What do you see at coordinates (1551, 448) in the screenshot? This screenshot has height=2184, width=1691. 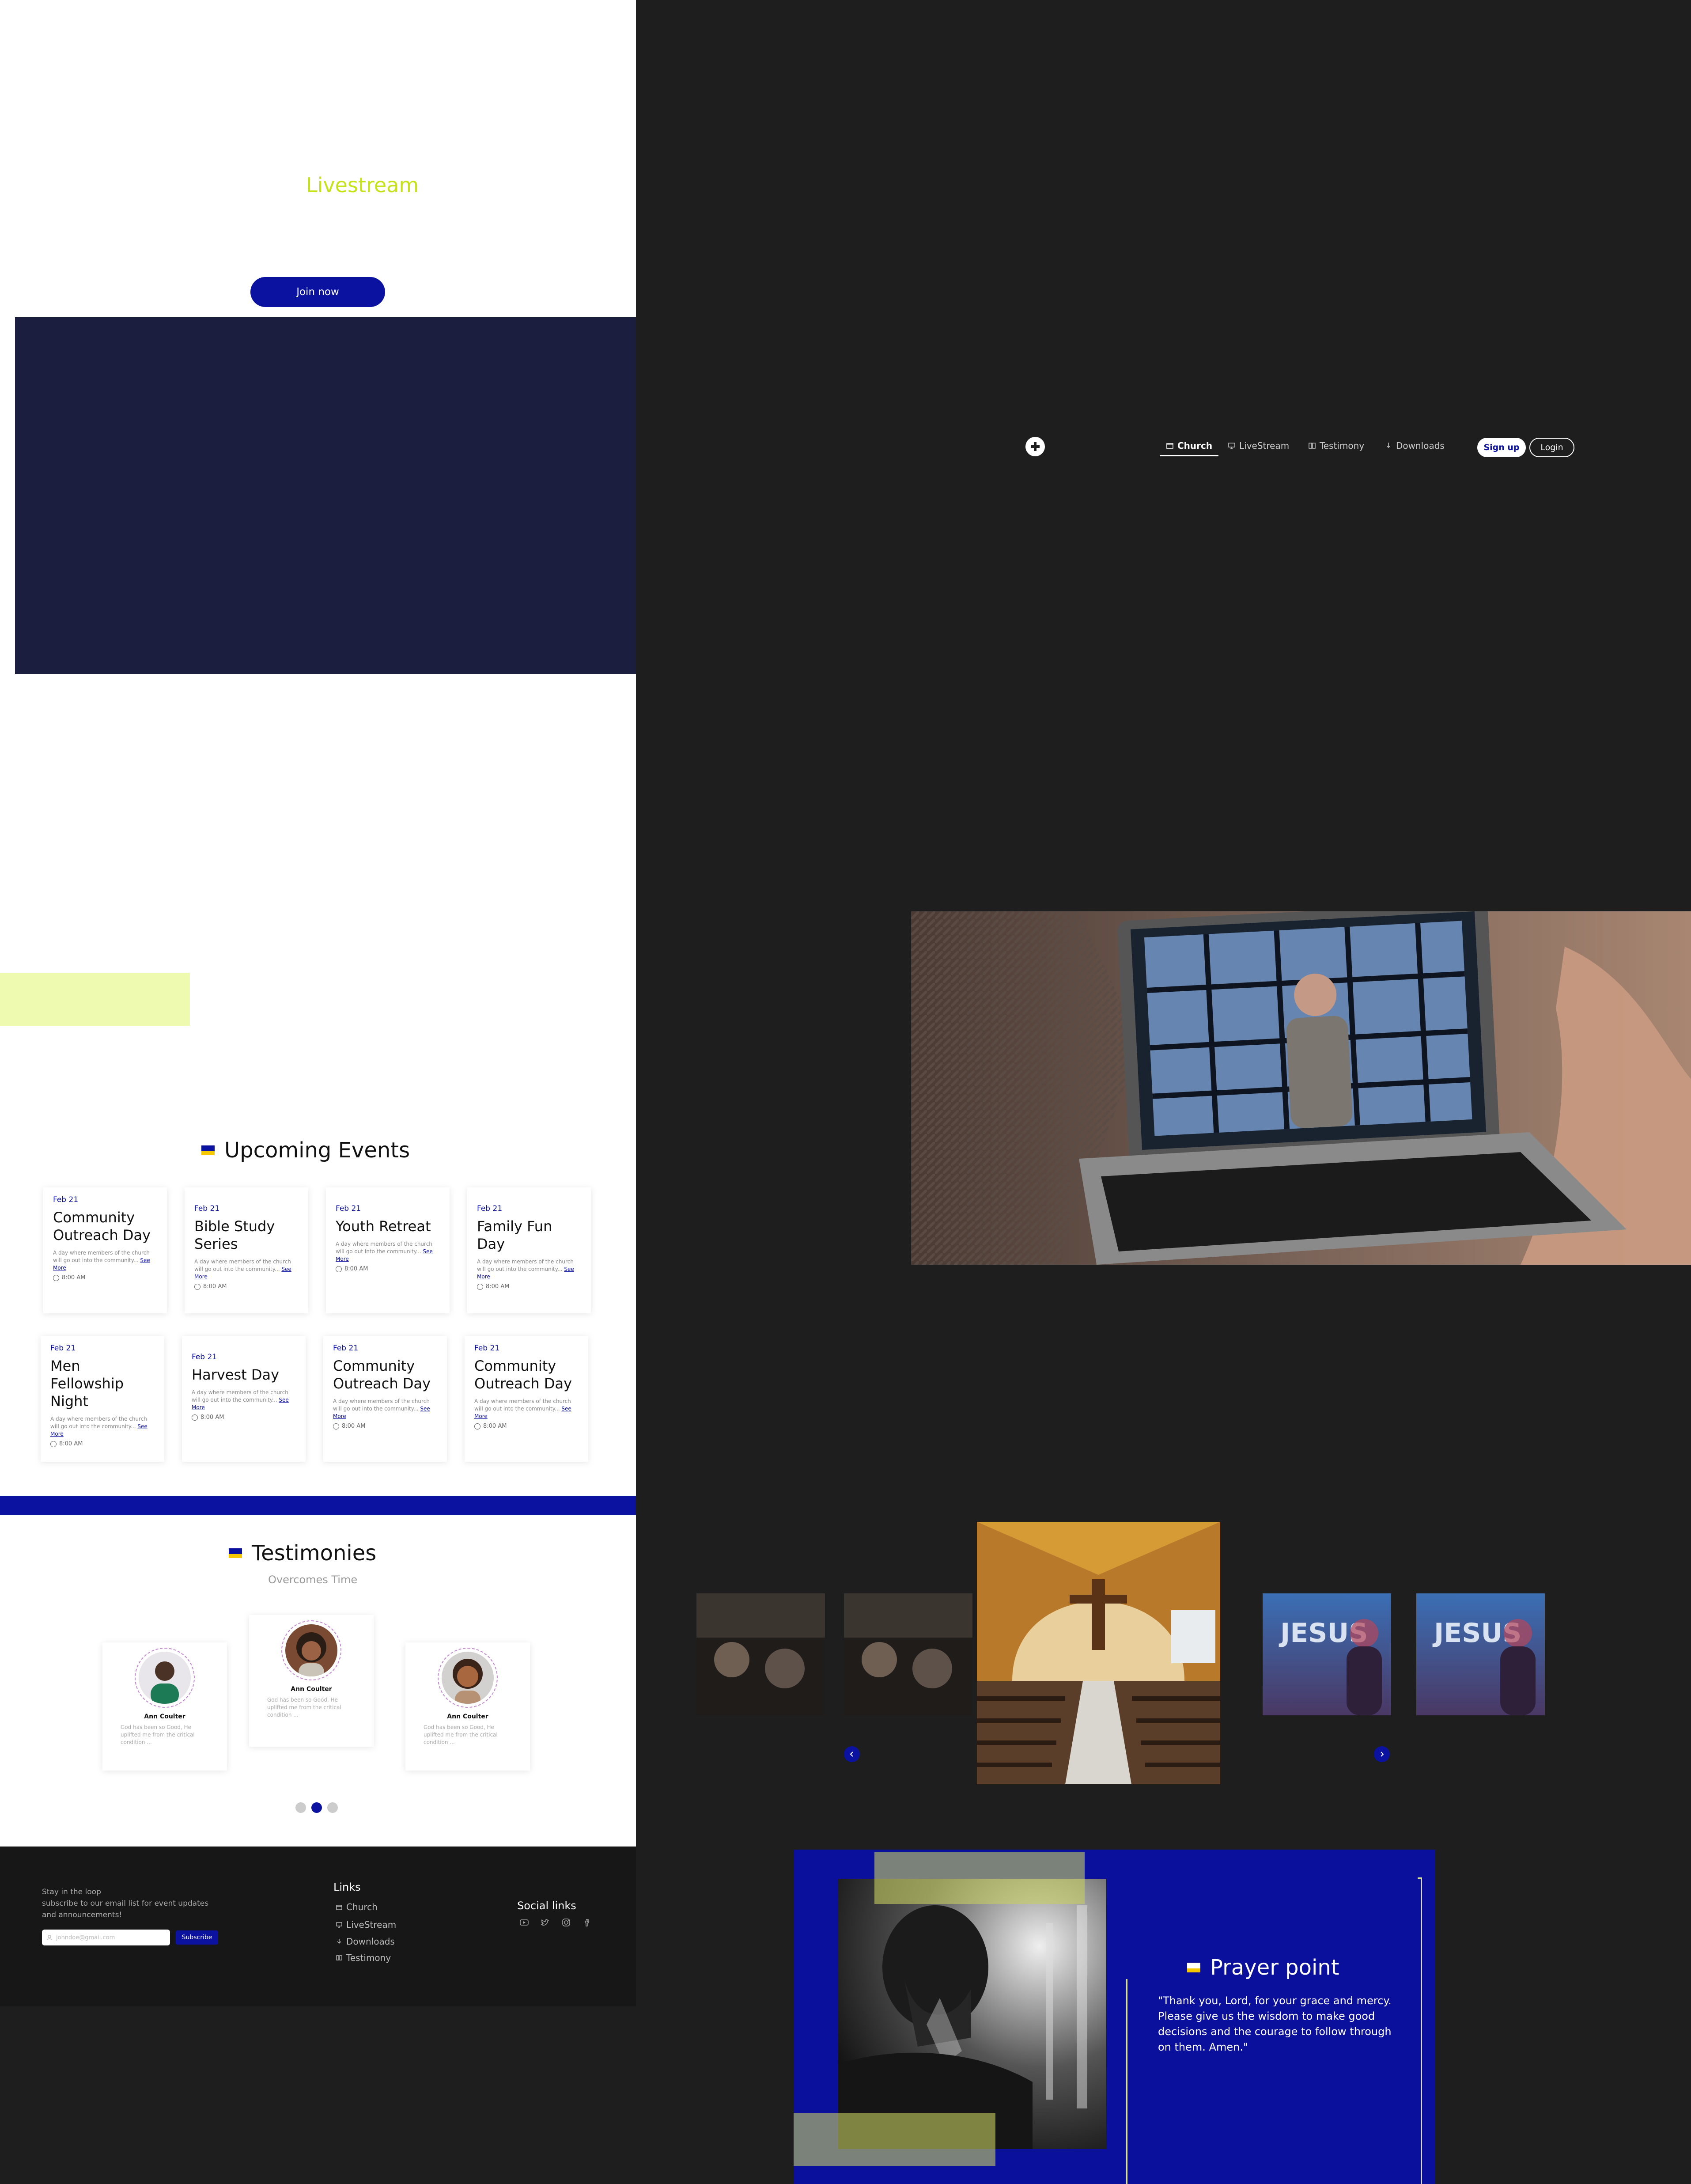 I see `login-button: Login` at bounding box center [1551, 448].